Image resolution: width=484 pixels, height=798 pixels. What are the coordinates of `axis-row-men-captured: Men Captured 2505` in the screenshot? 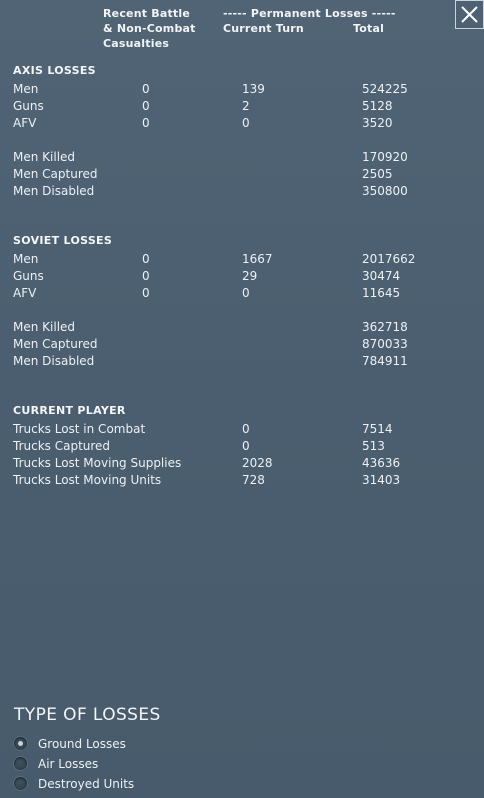 It's located at (242, 174).